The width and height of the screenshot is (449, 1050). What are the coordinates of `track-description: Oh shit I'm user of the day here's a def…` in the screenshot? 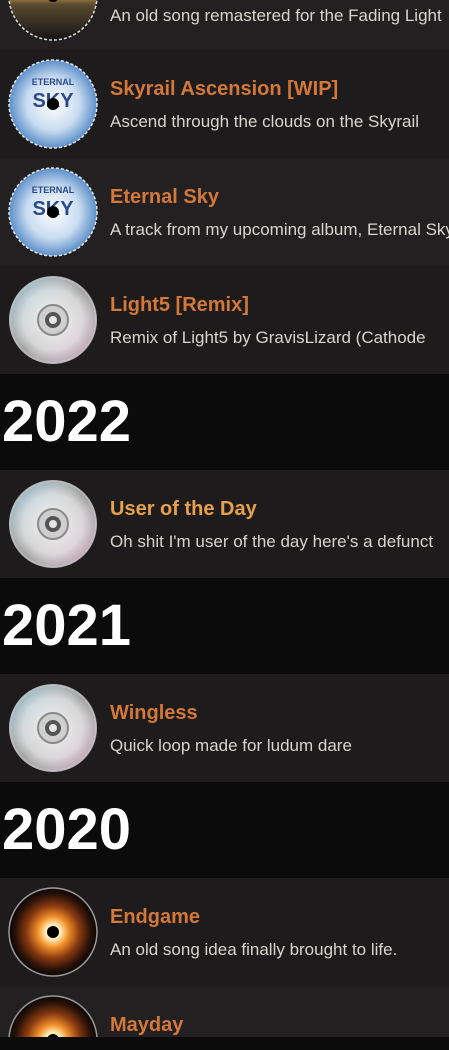 It's located at (272, 541).